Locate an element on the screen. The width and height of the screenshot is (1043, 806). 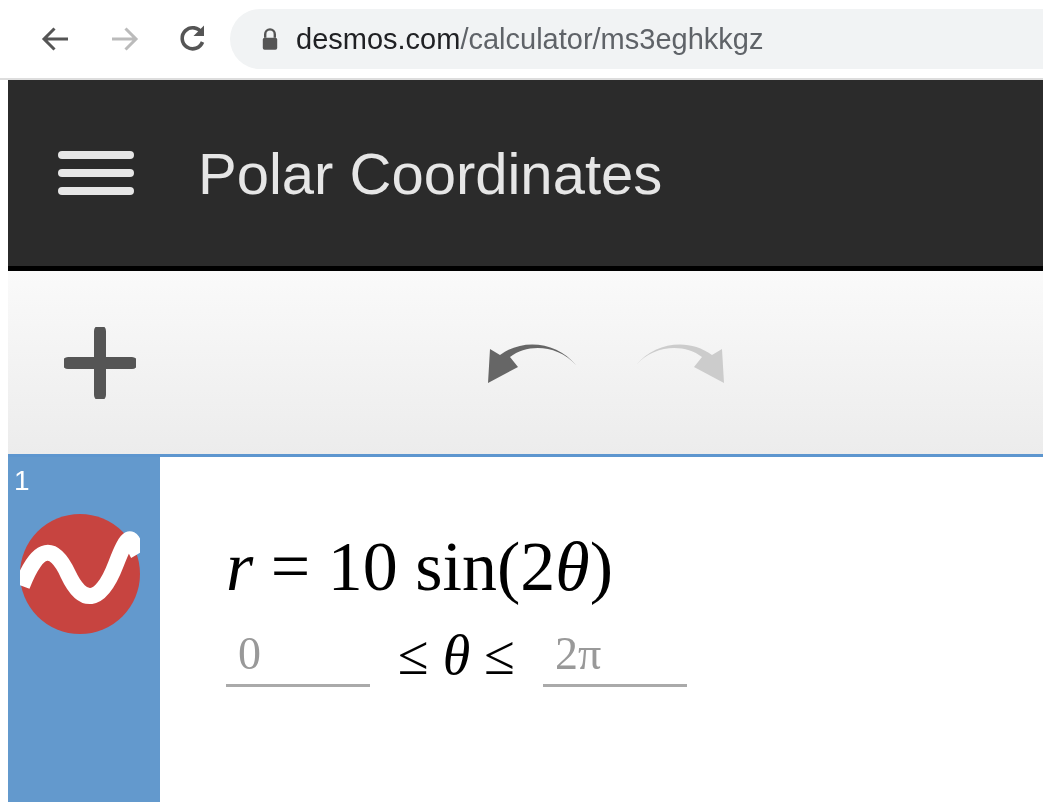
expression-index: 1 is located at coordinates (22, 481).